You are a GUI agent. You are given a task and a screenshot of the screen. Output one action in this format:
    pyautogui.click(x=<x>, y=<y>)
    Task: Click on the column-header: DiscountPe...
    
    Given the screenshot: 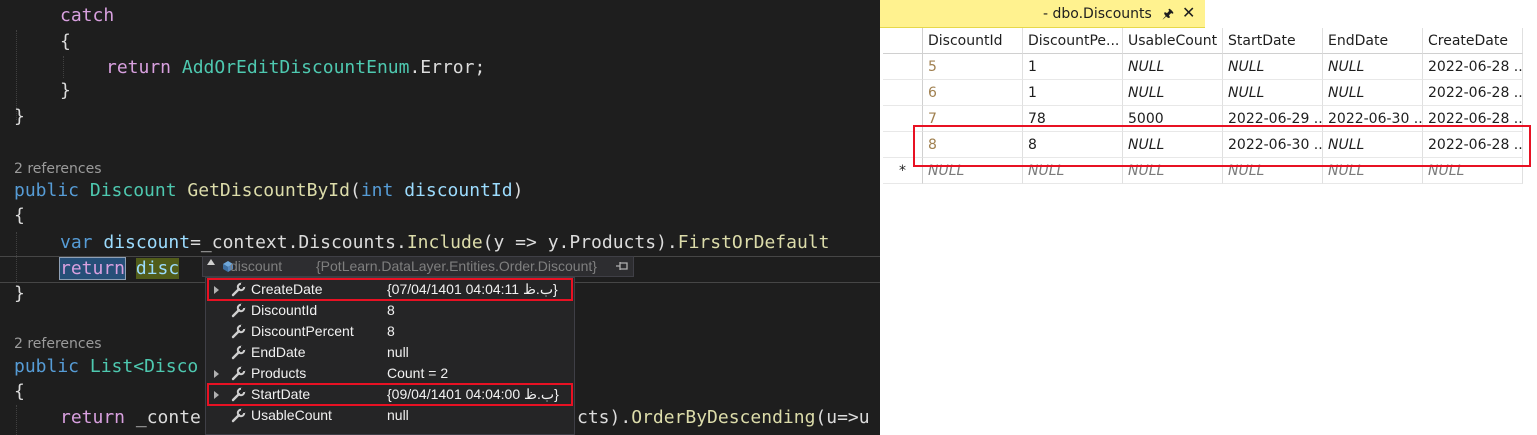 What is the action you would take?
    pyautogui.click(x=1073, y=41)
    